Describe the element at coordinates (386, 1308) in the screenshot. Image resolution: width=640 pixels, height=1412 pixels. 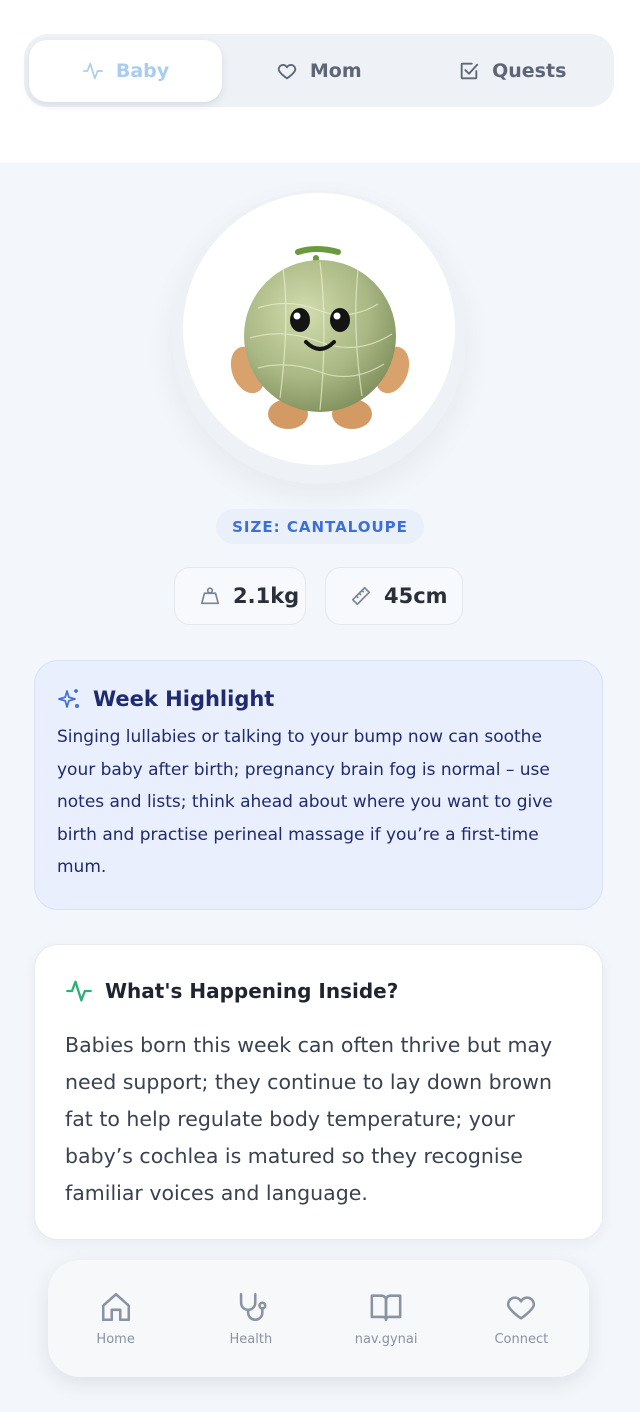
I see `book-icon` at that location.